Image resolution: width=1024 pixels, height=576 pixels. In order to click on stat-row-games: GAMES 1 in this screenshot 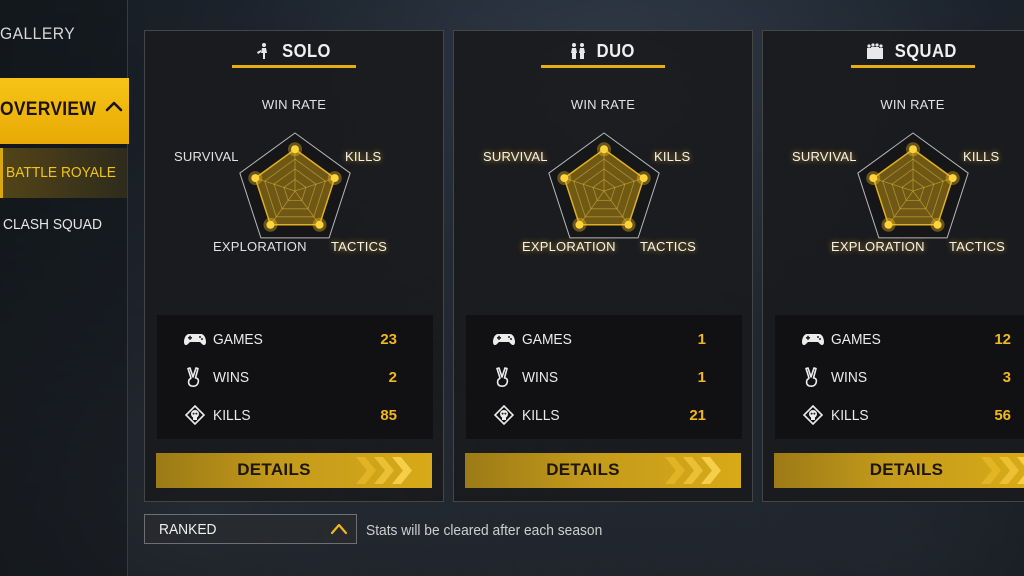, I will do `click(604, 340)`.